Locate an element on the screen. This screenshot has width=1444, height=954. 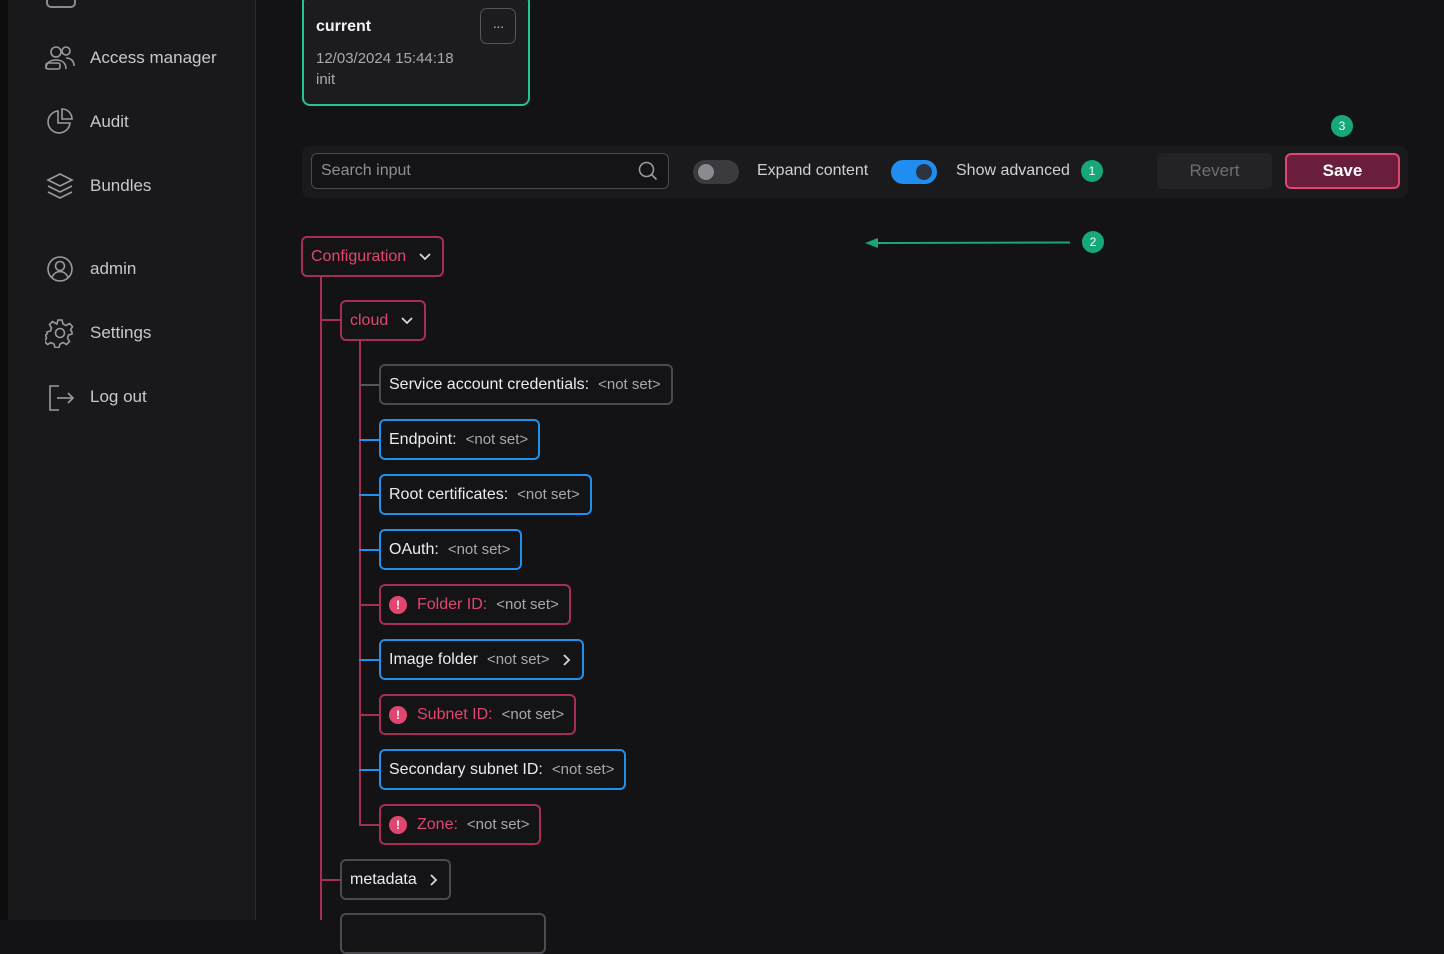
step-badge-3: 3 is located at coordinates (1342, 126).